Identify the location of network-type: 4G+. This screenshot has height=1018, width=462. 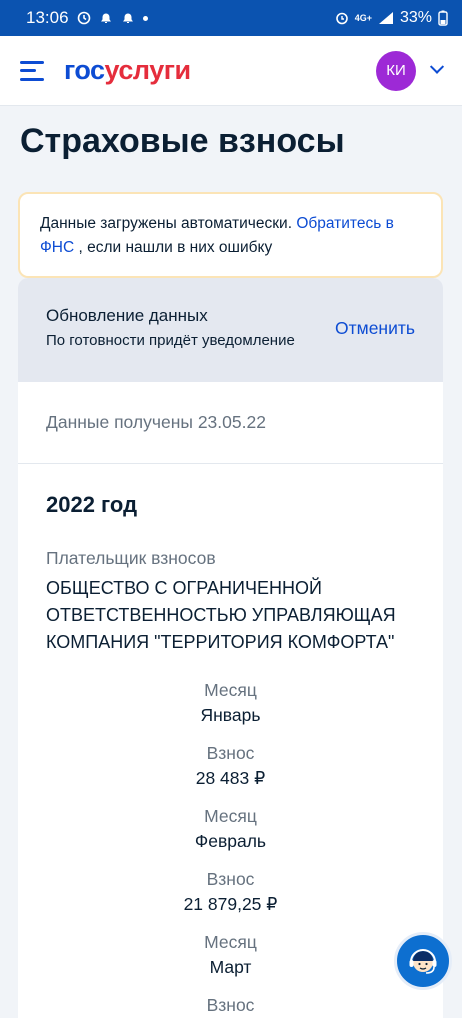
(363, 18).